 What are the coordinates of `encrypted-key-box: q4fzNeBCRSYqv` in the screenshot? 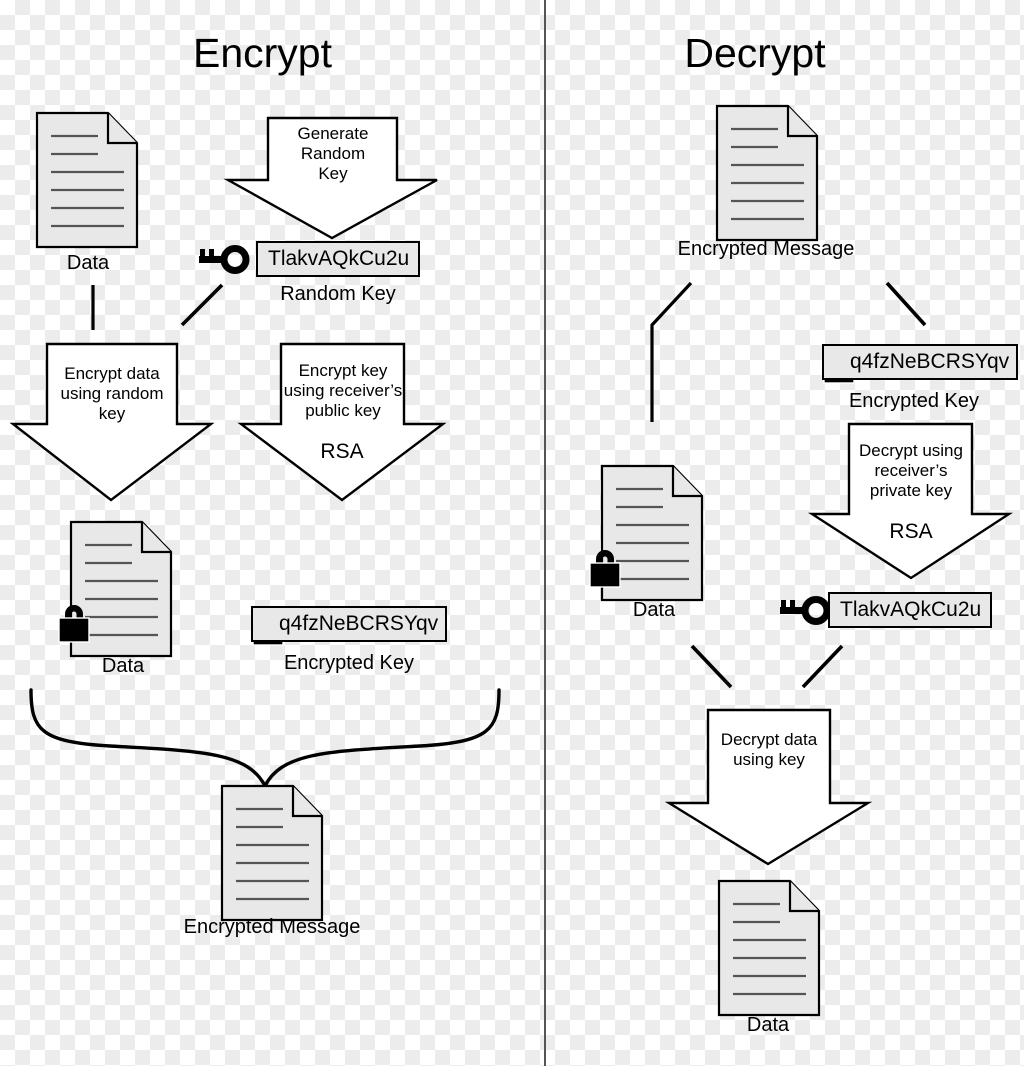 It's located at (349, 624).